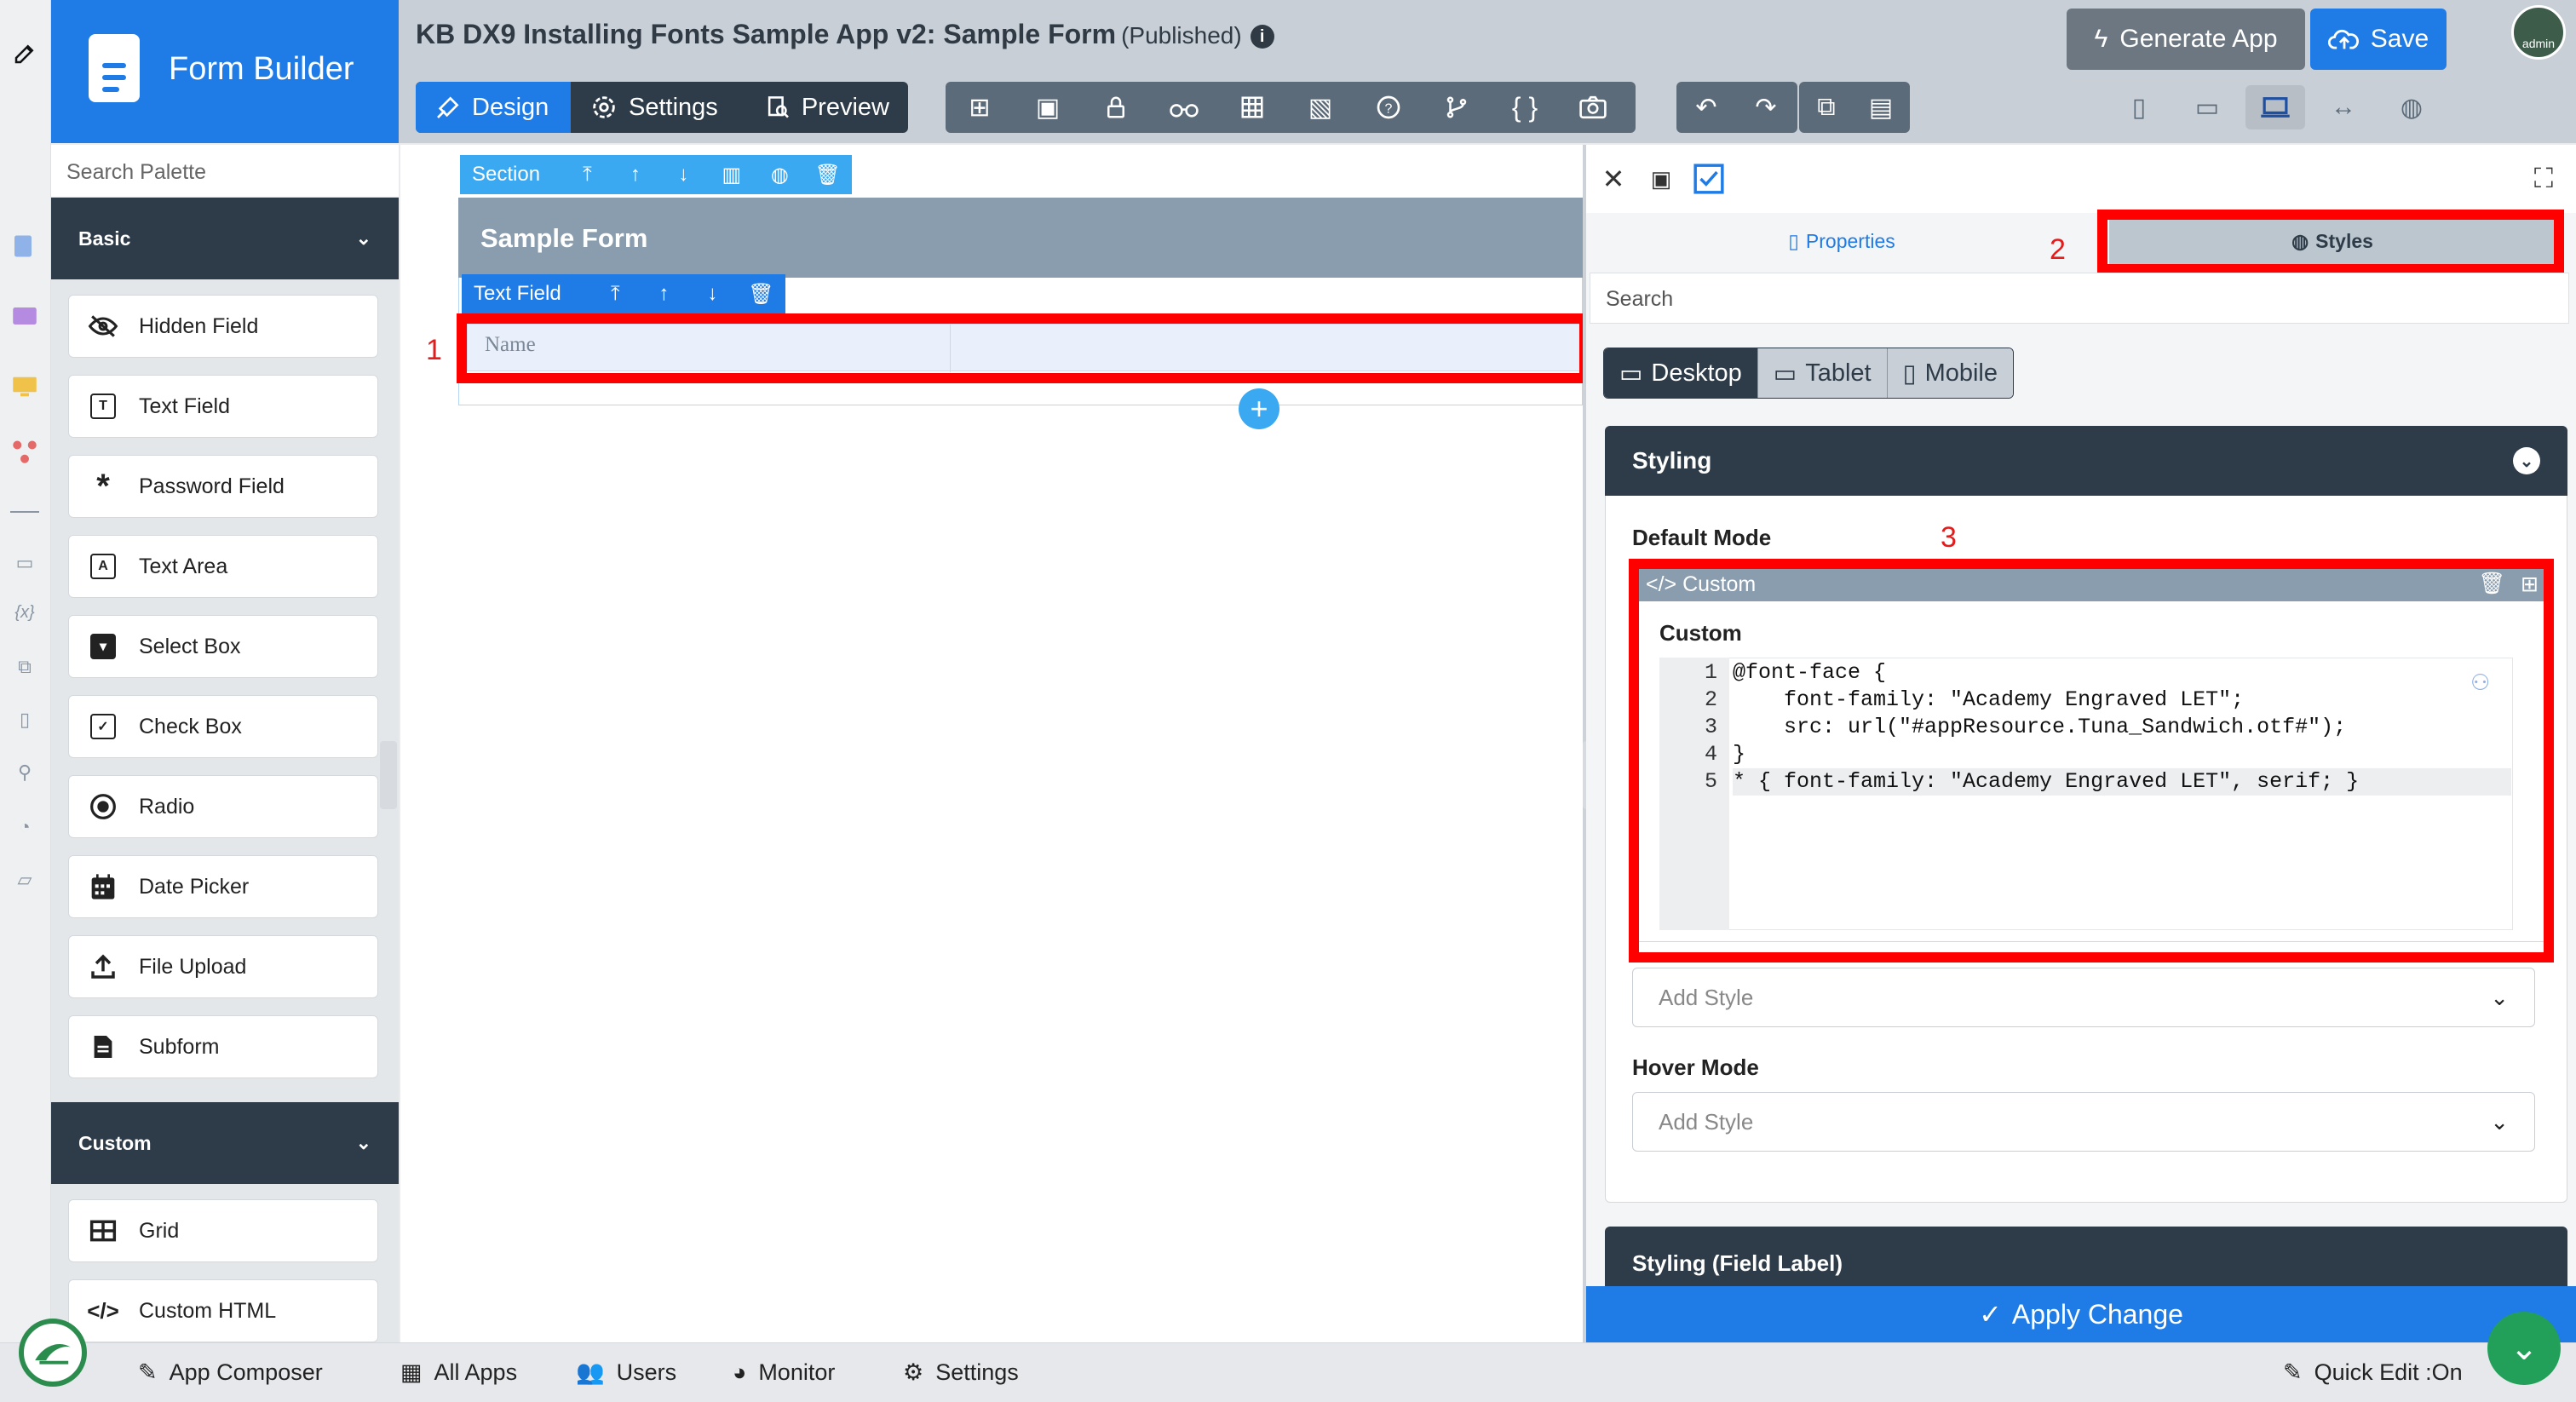  What do you see at coordinates (103, 887) in the screenshot?
I see `calendar-icon` at bounding box center [103, 887].